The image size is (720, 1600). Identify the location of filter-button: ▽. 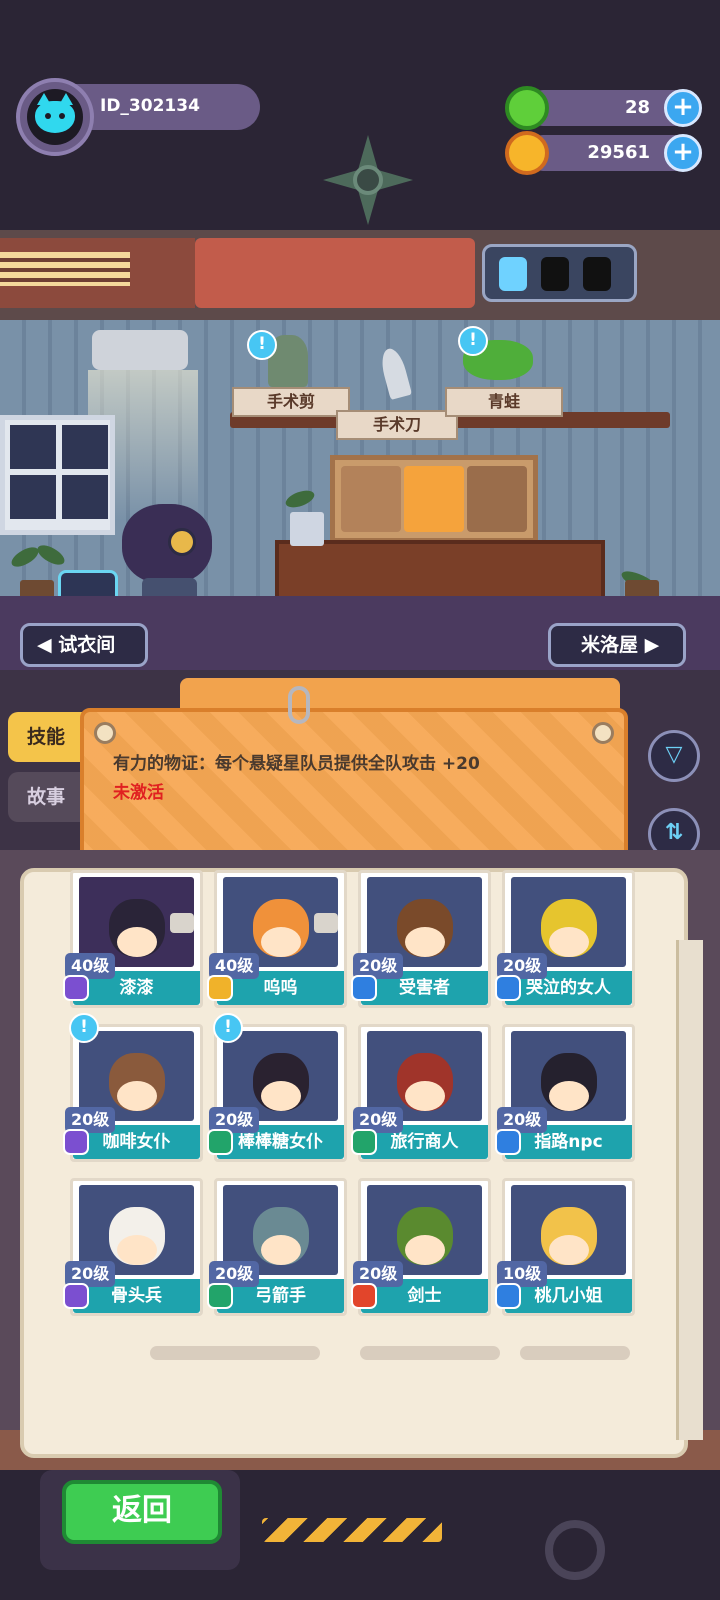
(674, 756).